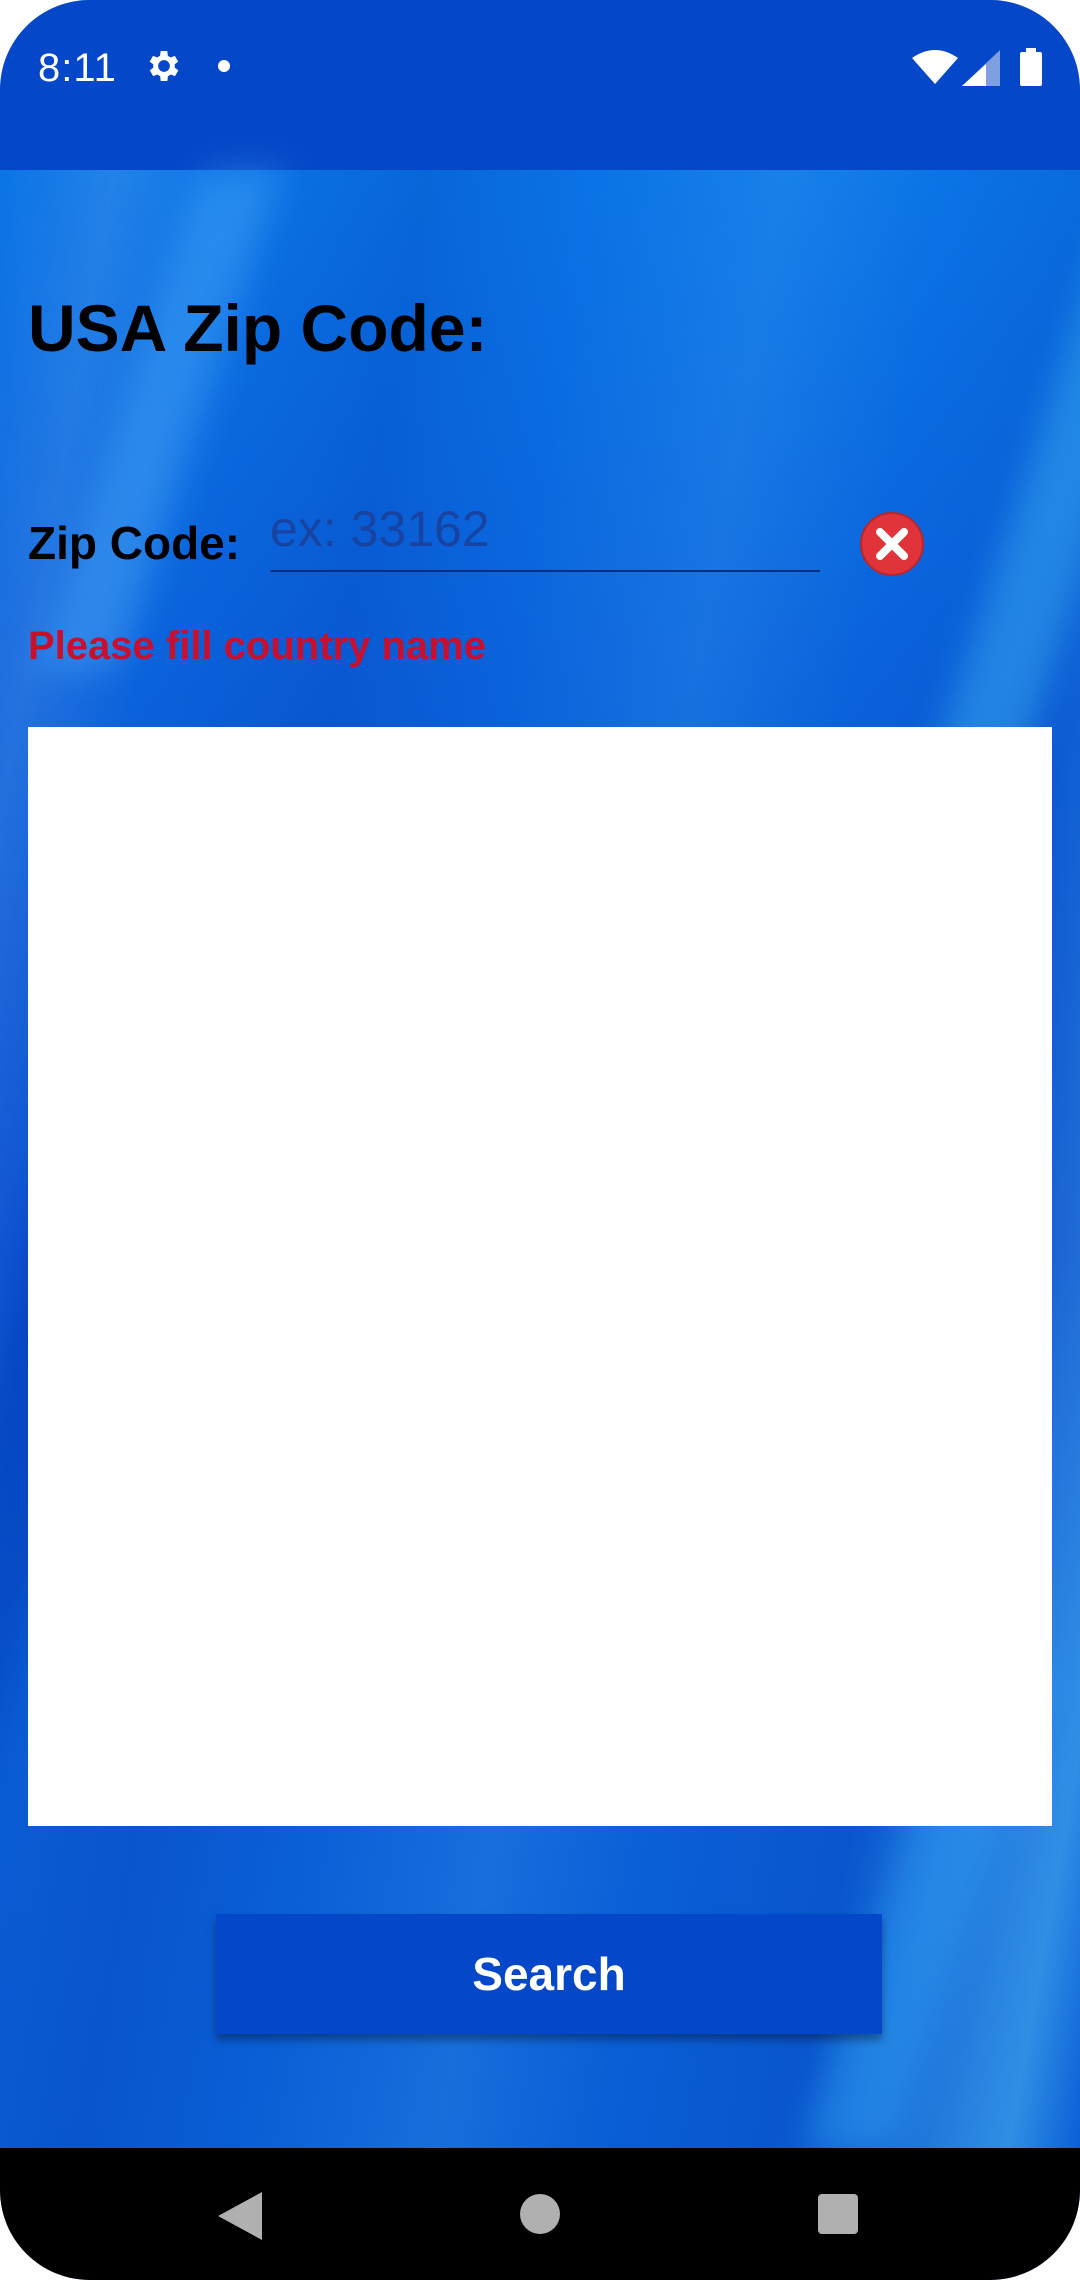 This screenshot has height=2280, width=1080. Describe the element at coordinates (164, 66) in the screenshot. I see `gear-icon` at that location.